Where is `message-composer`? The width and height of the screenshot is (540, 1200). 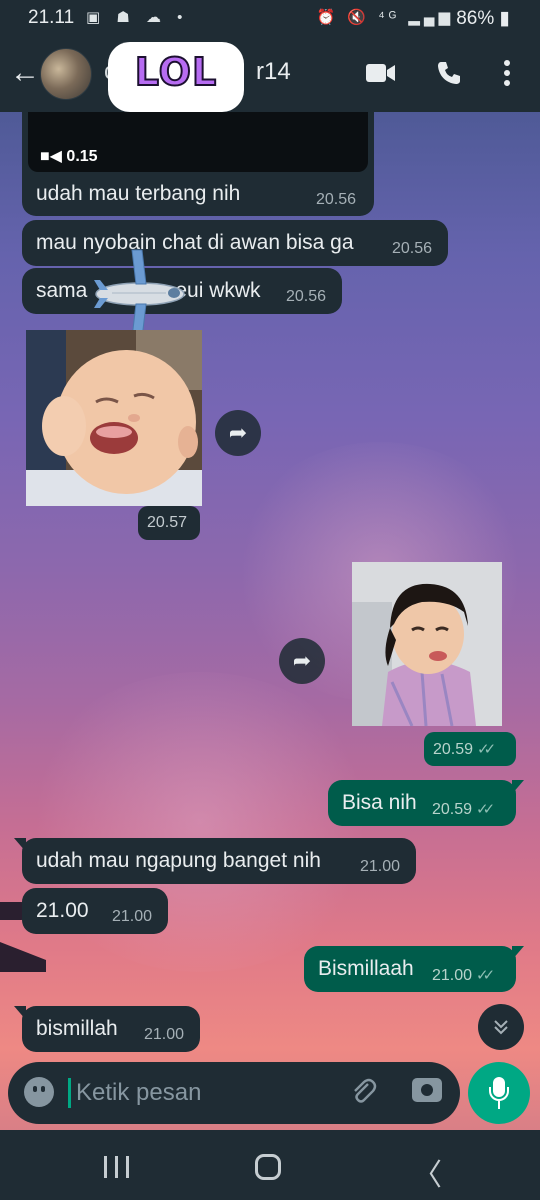 message-composer is located at coordinates (234, 1093).